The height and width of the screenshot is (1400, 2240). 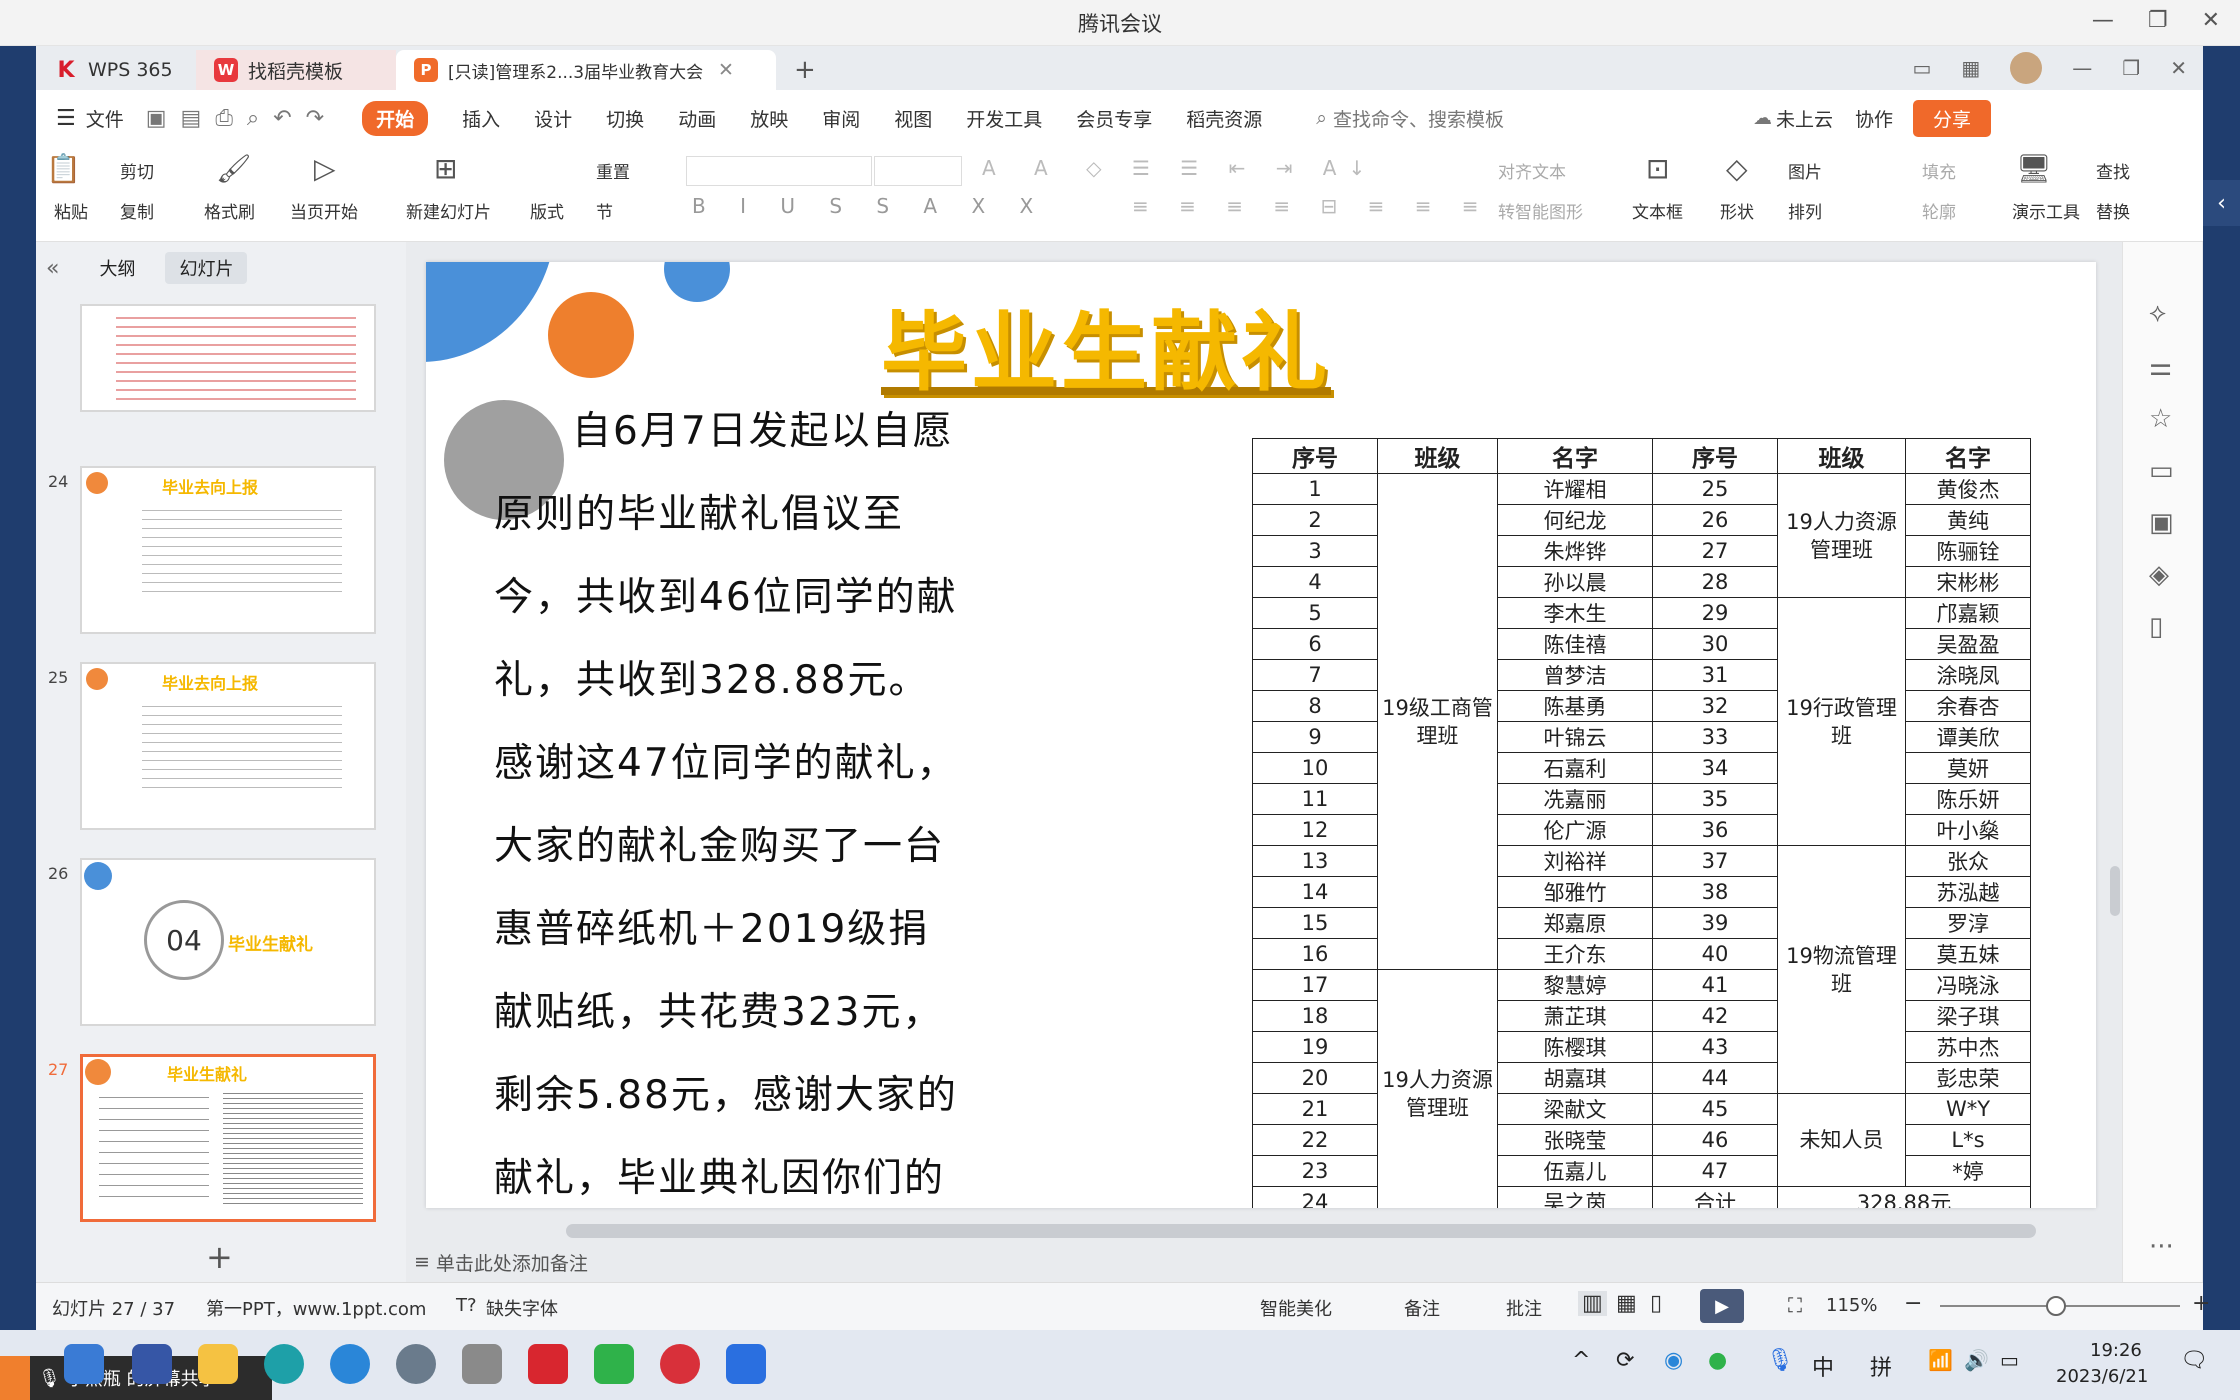 I want to click on font-name-select, so click(x=779, y=171).